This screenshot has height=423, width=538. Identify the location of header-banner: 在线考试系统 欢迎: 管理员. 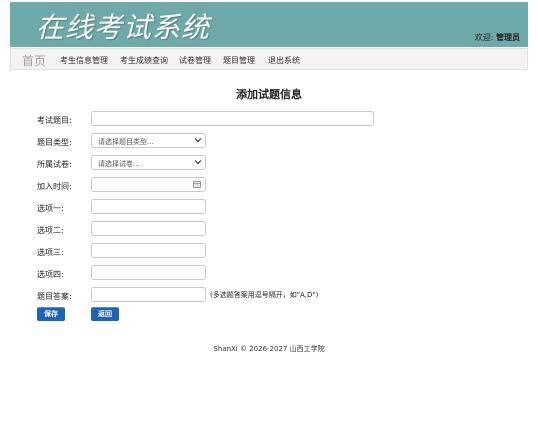
(269, 24).